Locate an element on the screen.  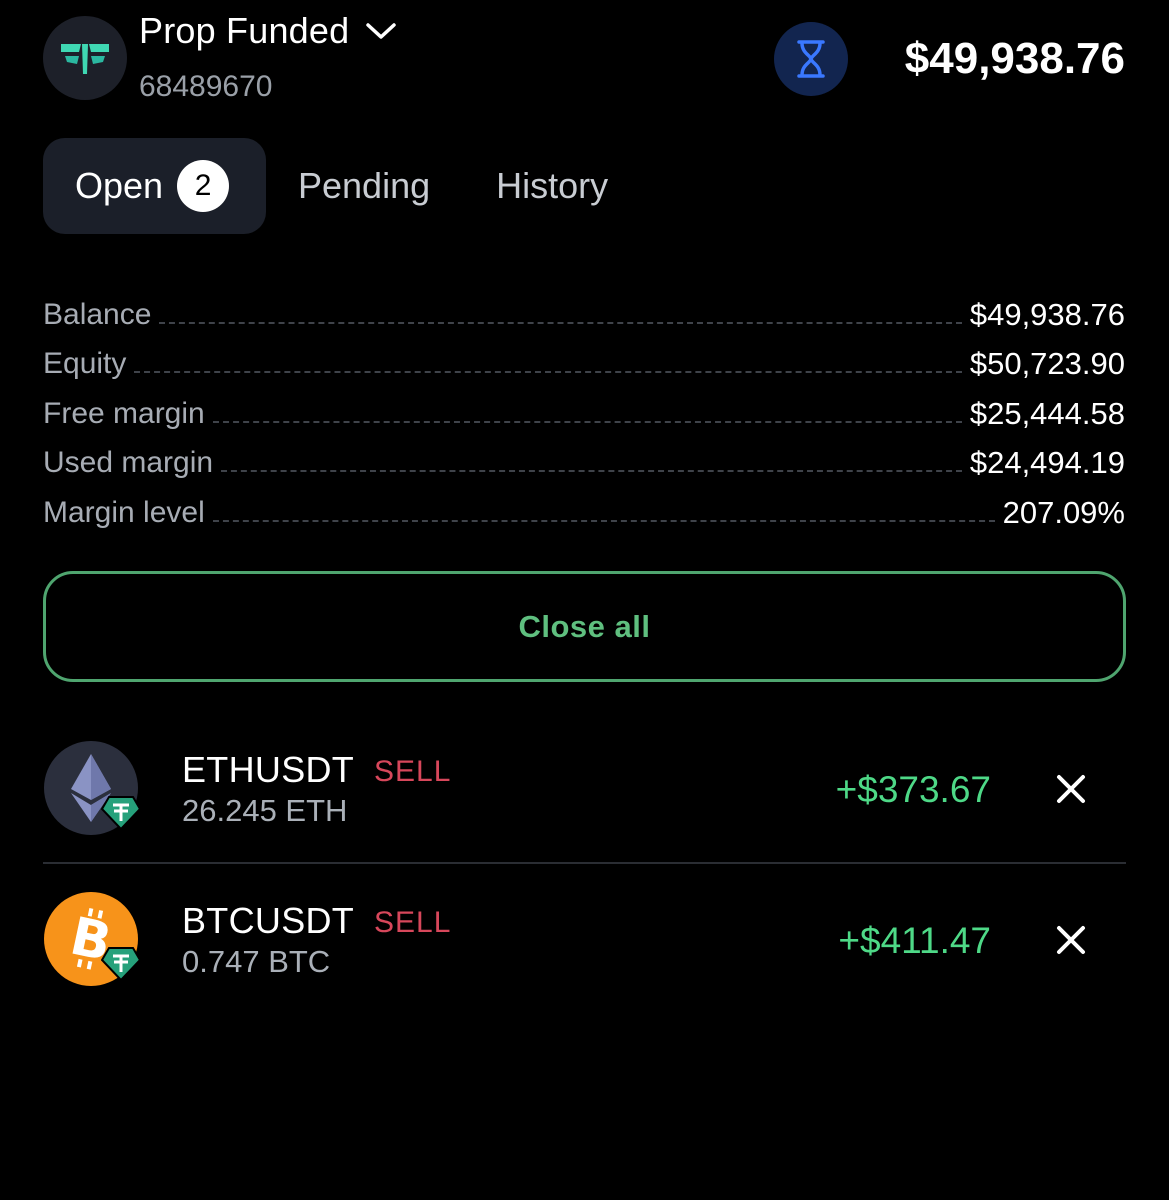
position-volume: 26.245 ETH is located at coordinates (265, 810).